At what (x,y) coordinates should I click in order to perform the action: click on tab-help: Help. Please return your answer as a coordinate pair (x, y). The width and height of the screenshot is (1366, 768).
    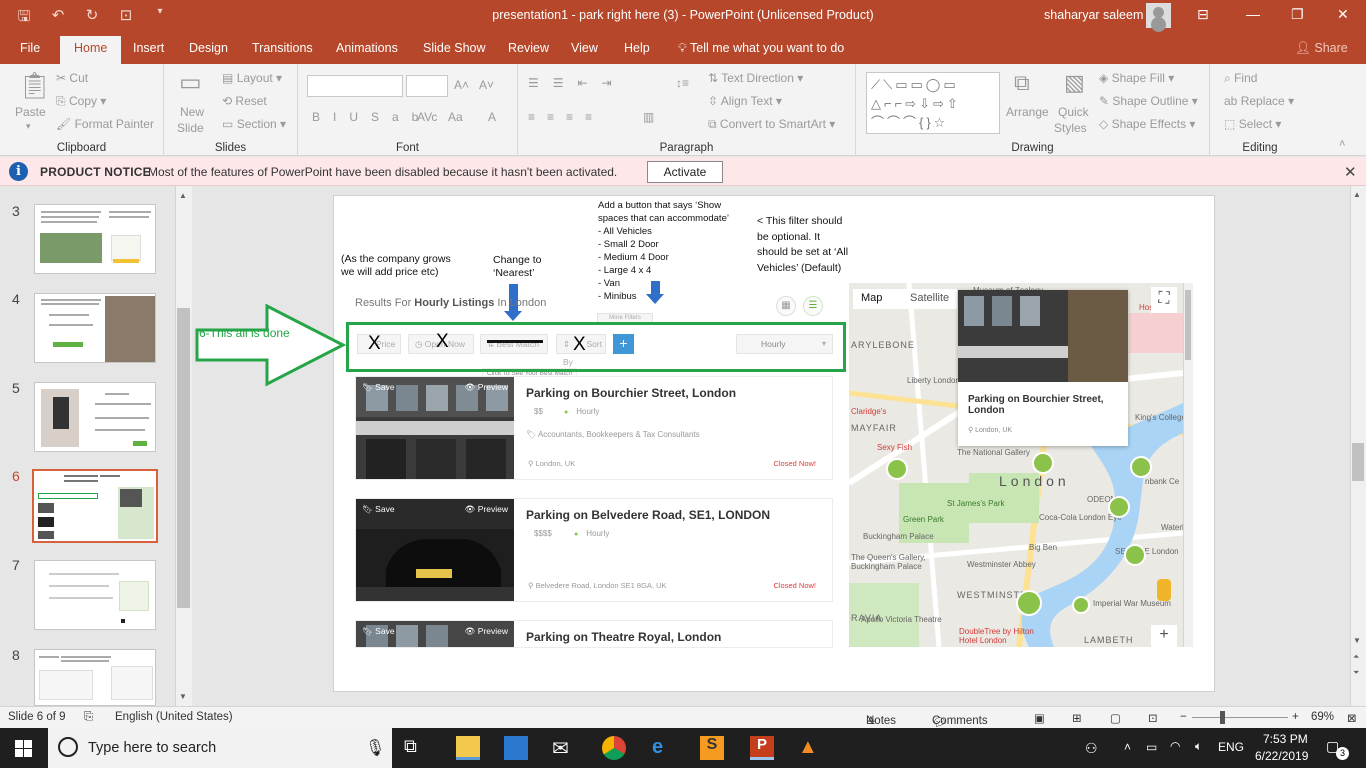
    Looking at the image, I should click on (637, 48).